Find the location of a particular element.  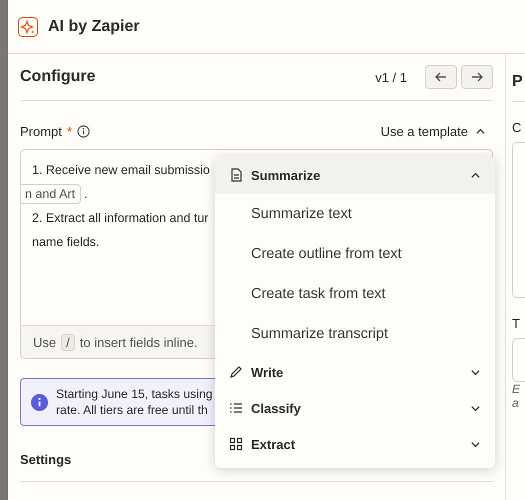

template-button: Use a template is located at coordinates (436, 131).